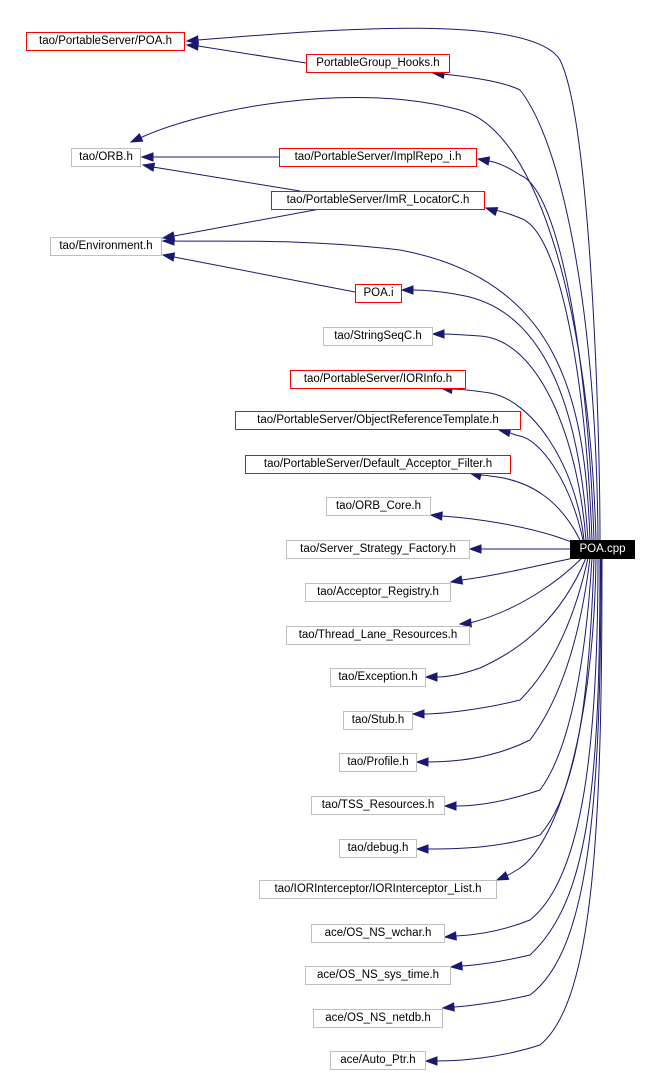 This screenshot has height=1073, width=660. I want to click on edge-pg_hooks-to-poa_h, so click(246, 52).